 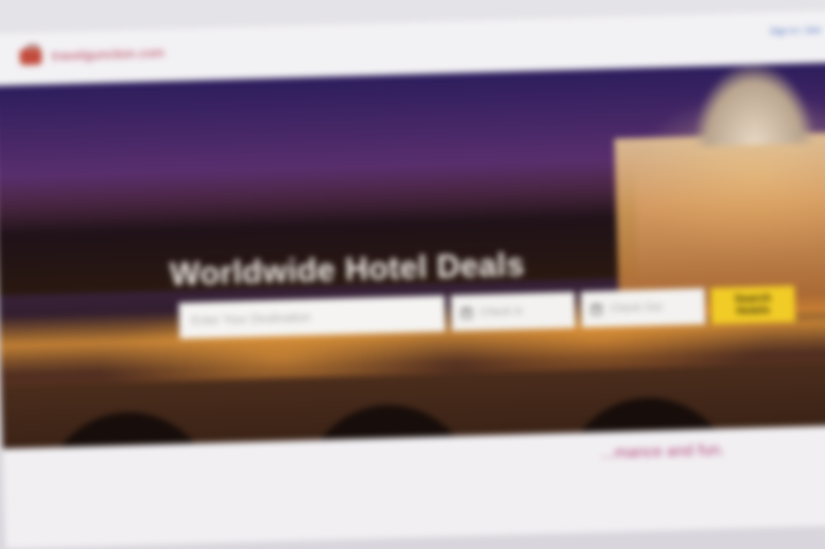 I want to click on logo-text: travelgunction.com, so click(x=108, y=53).